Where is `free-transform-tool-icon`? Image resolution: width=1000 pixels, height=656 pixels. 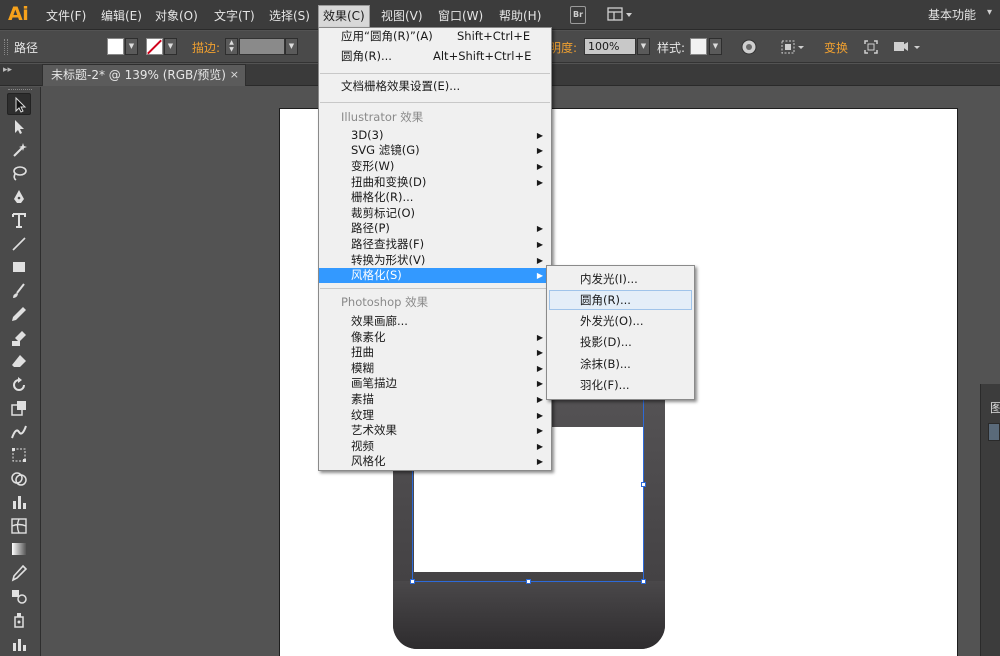
free-transform-tool-icon is located at coordinates (19, 455).